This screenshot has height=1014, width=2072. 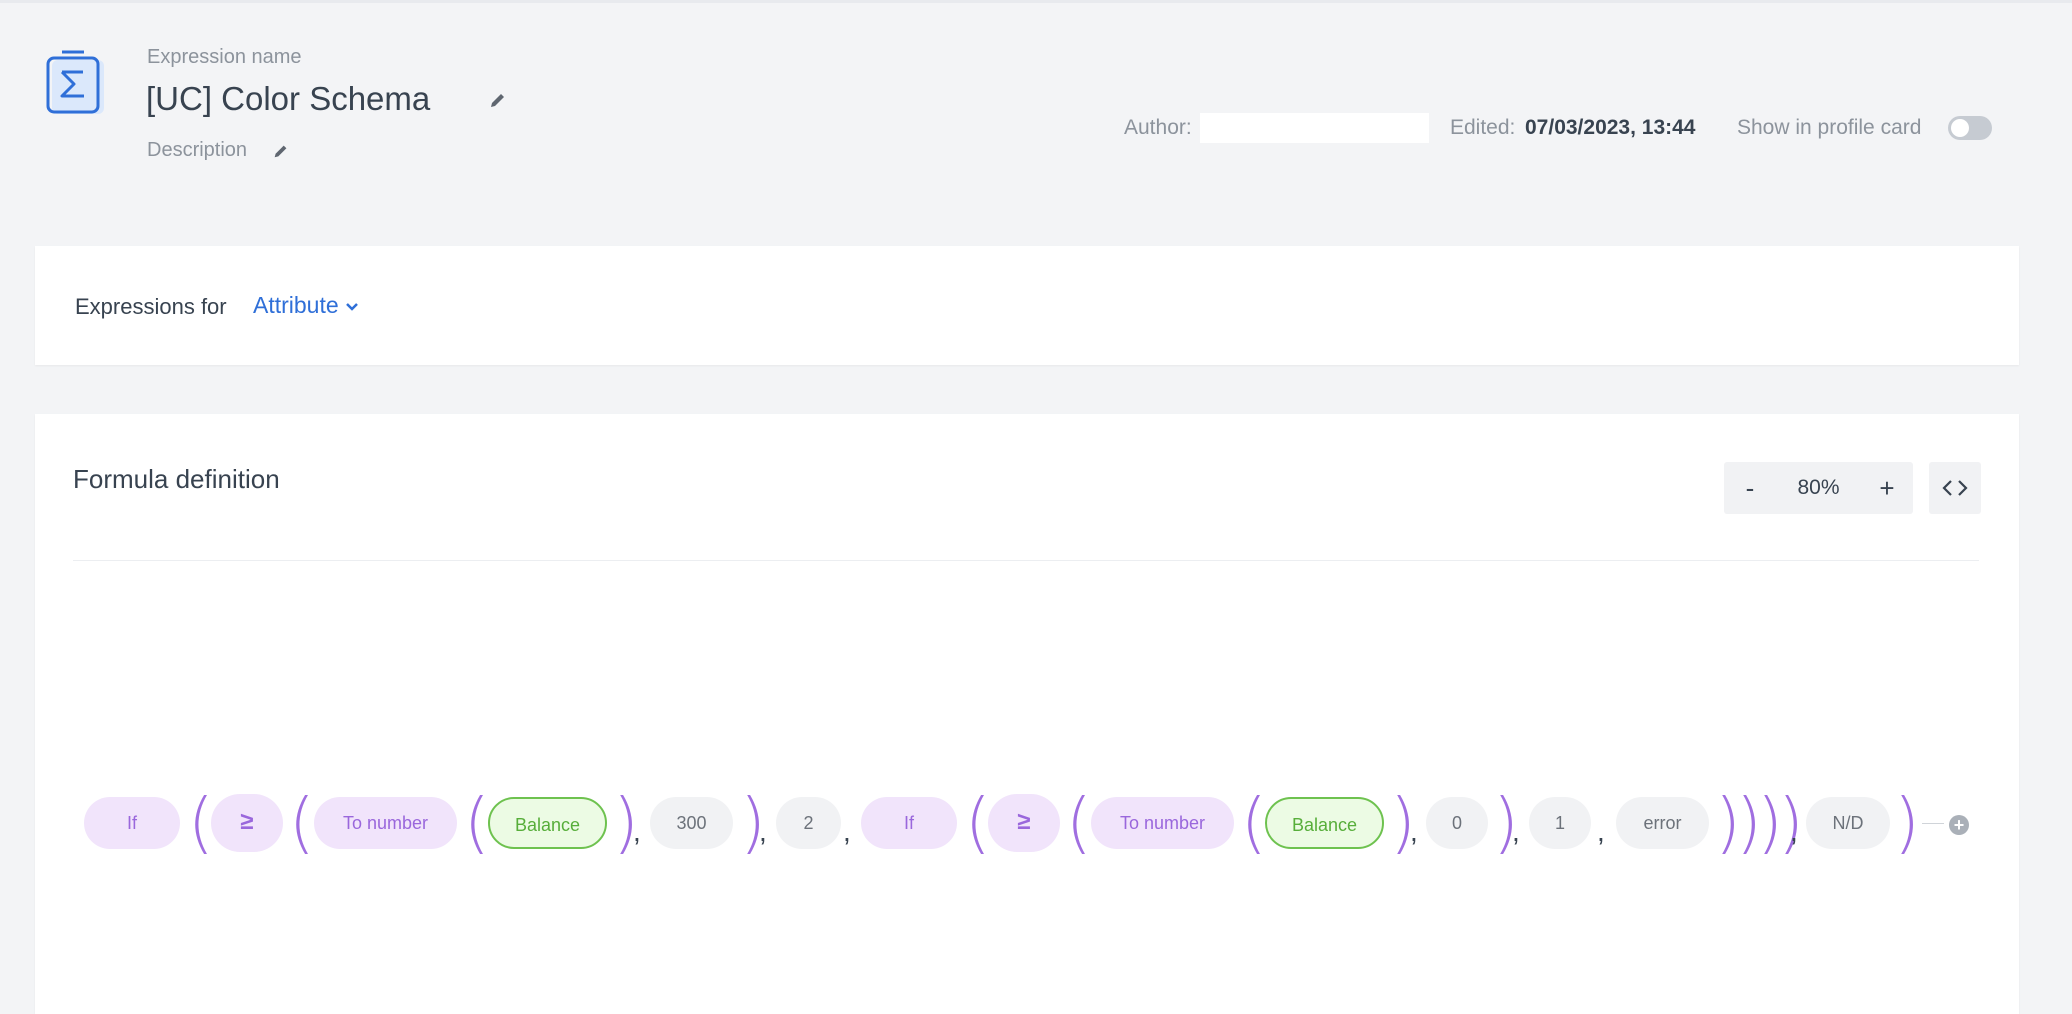 What do you see at coordinates (498, 100) in the screenshot?
I see `edit-name-pencil-icon` at bounding box center [498, 100].